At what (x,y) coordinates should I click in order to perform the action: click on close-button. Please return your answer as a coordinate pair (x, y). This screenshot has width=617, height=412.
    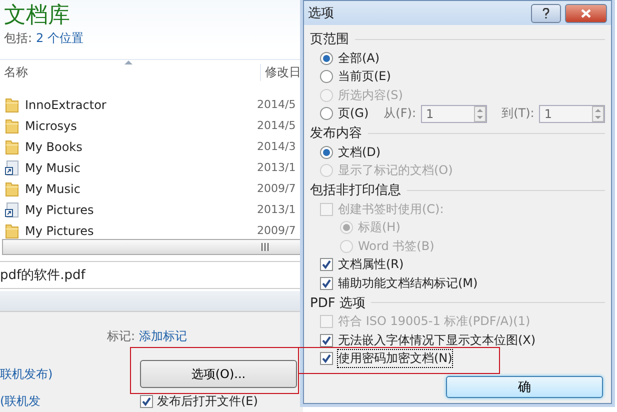
    Looking at the image, I should click on (586, 13).